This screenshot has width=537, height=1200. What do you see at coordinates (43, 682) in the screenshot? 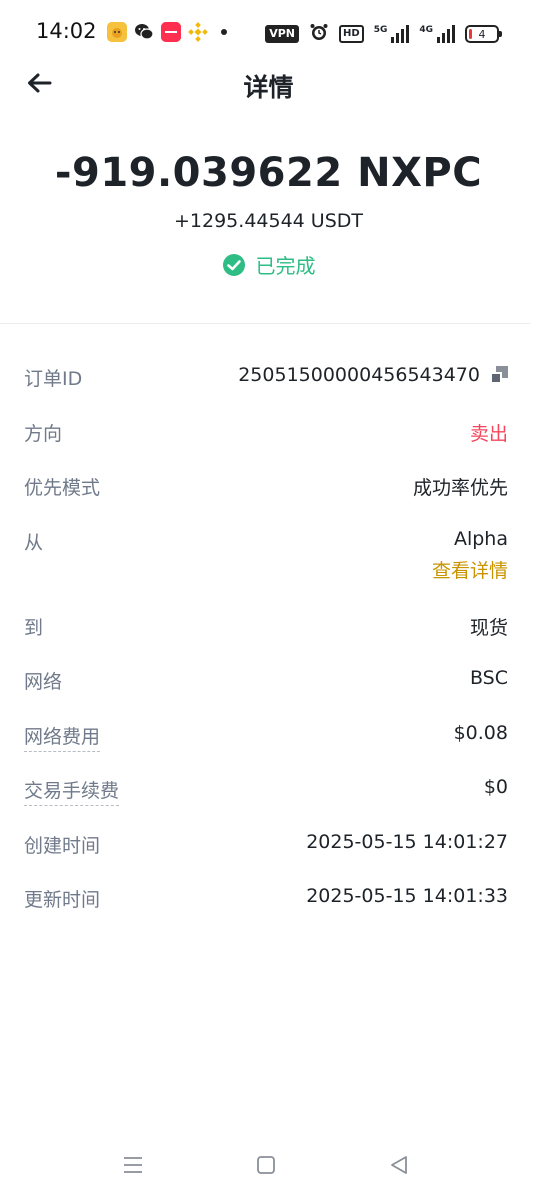
I see `network-label: 网络` at bounding box center [43, 682].